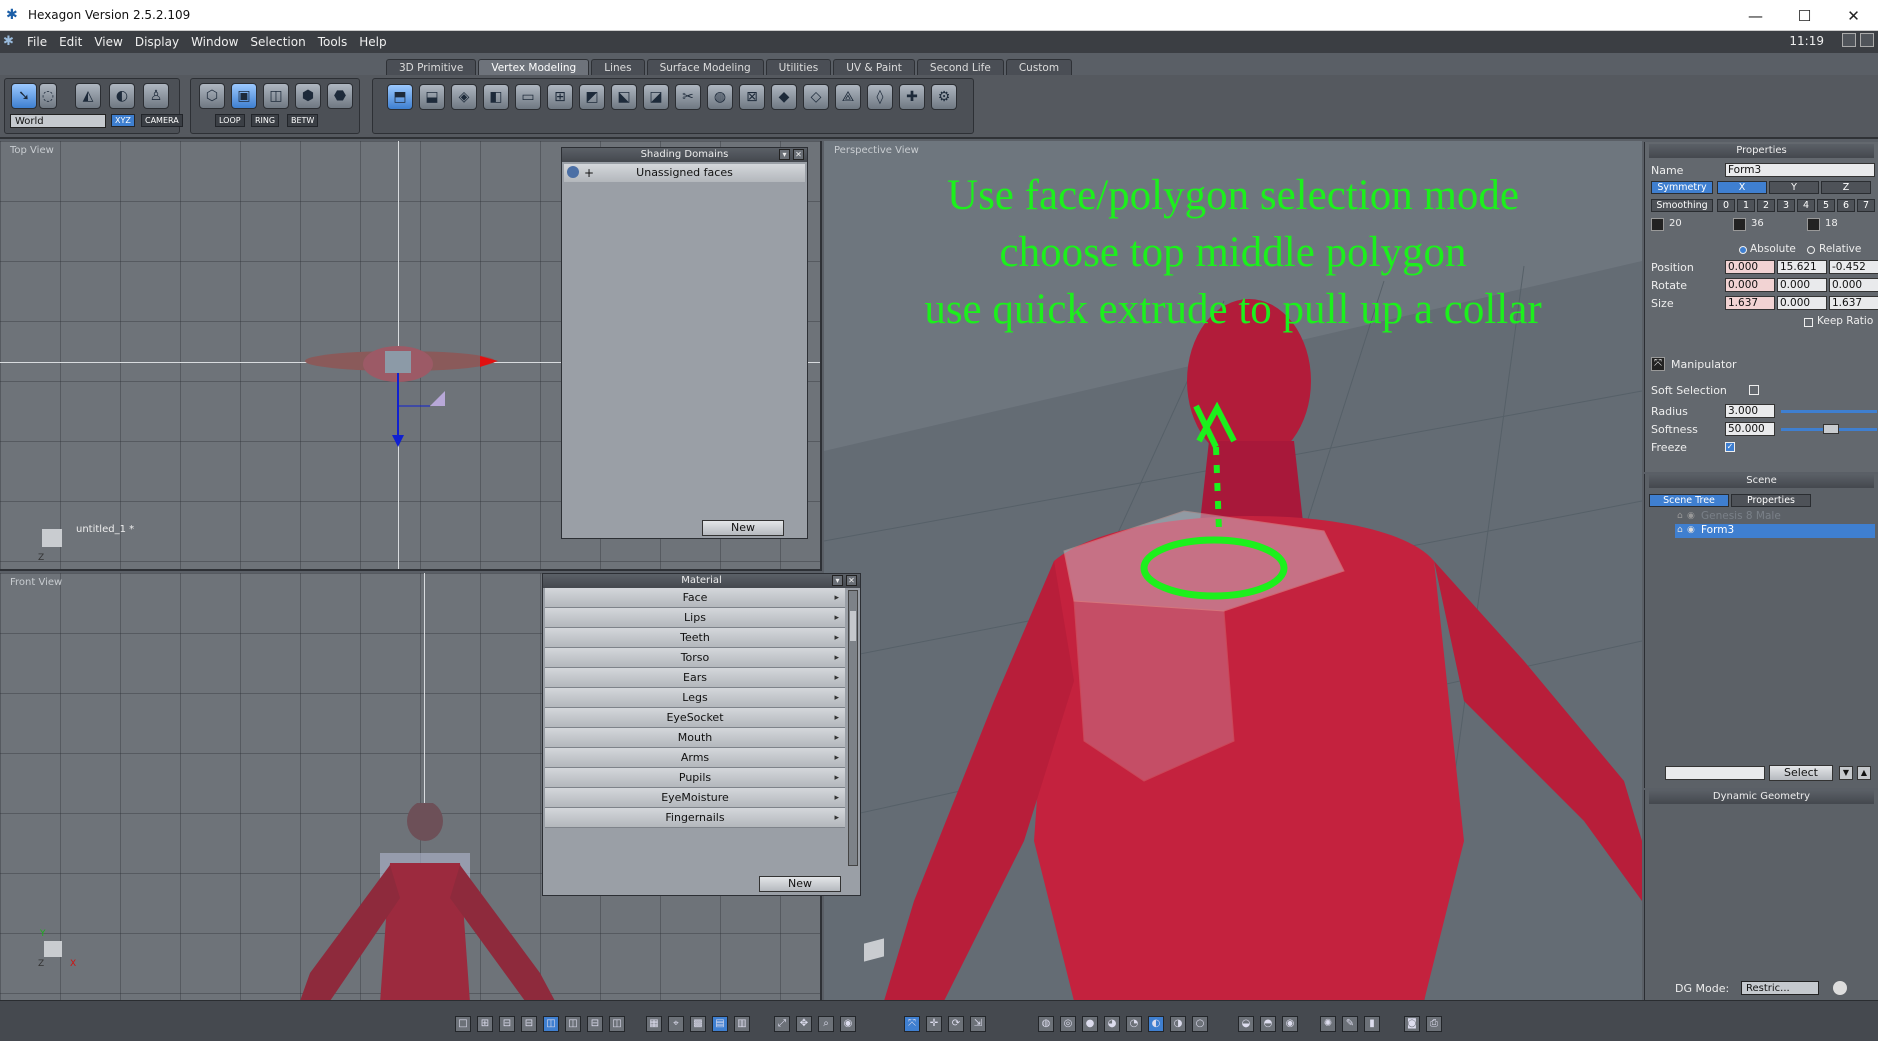 The height and width of the screenshot is (1041, 1878). What do you see at coordinates (1715, 773) in the screenshot?
I see `scene-search-input` at bounding box center [1715, 773].